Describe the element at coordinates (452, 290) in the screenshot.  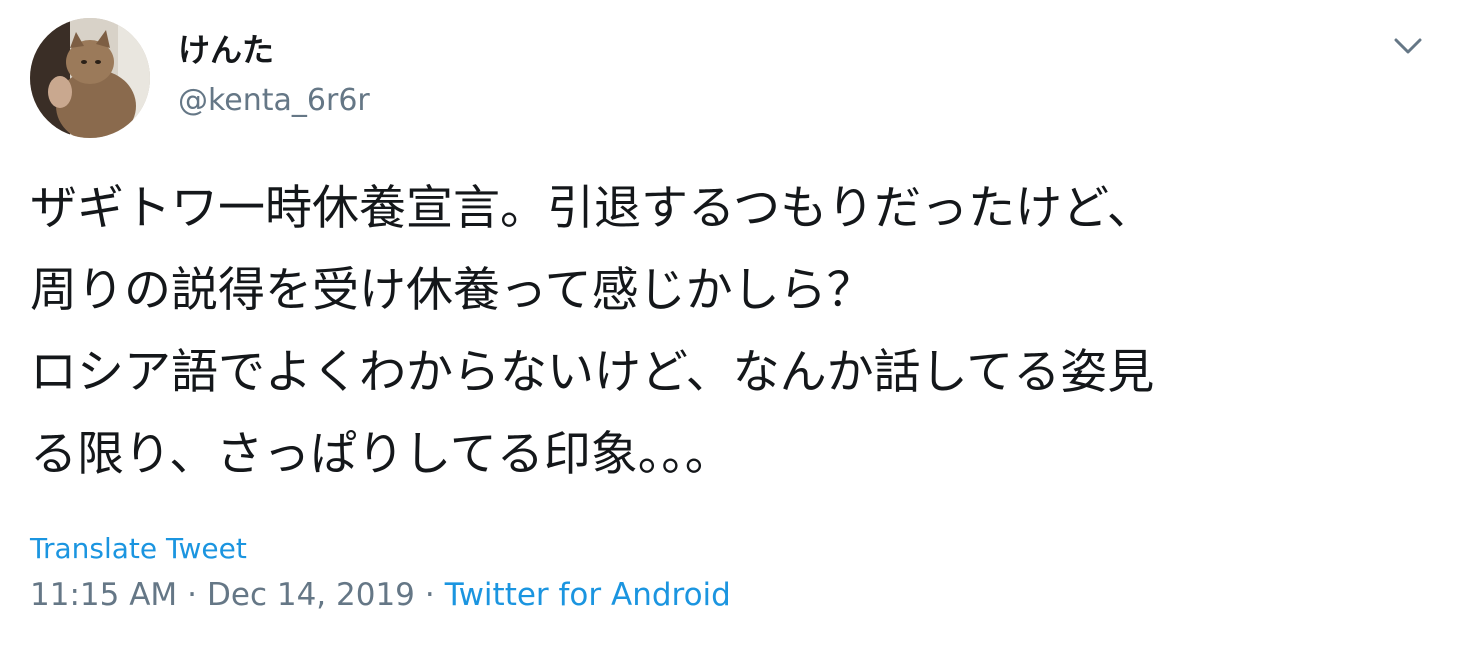
I see `tweet-text-line: 周りの説得を受け休養って感じかしら？` at that location.